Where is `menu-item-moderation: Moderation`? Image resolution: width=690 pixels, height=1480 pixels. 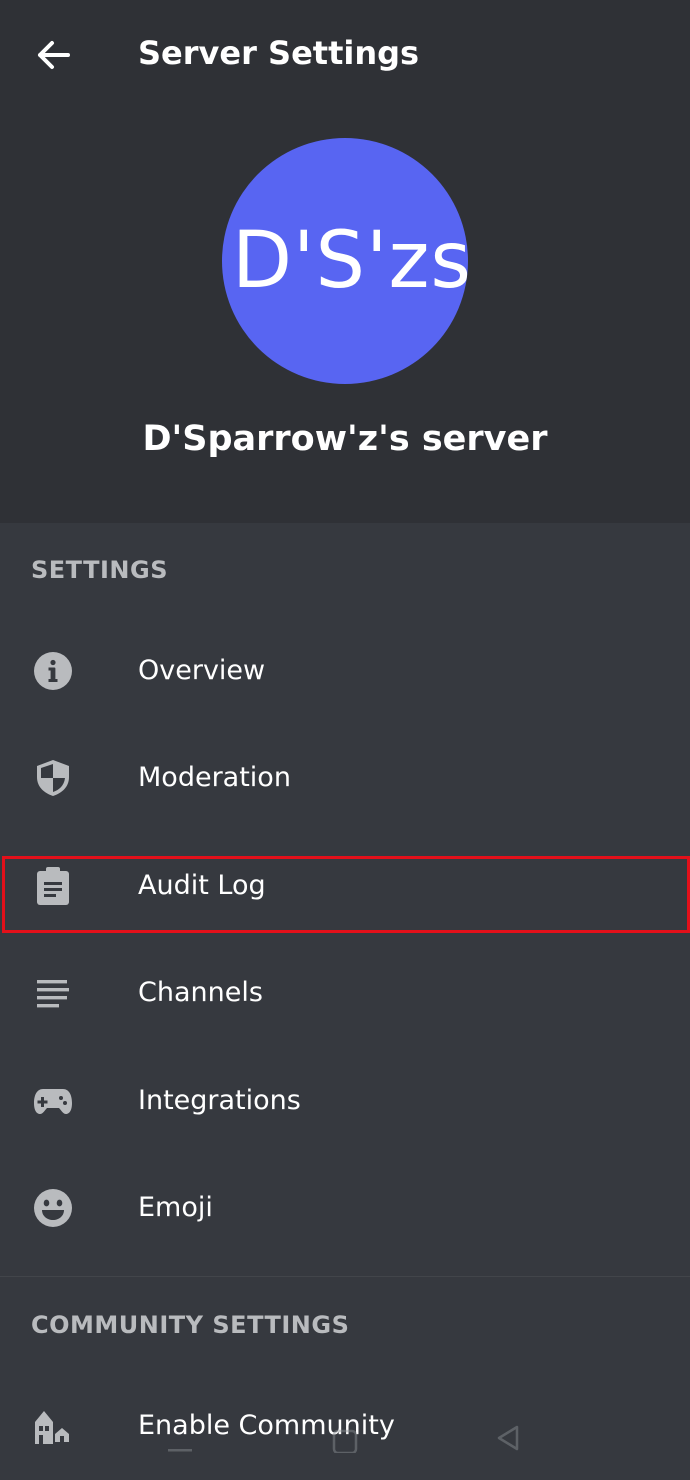
menu-item-moderation: Moderation is located at coordinates (345, 778).